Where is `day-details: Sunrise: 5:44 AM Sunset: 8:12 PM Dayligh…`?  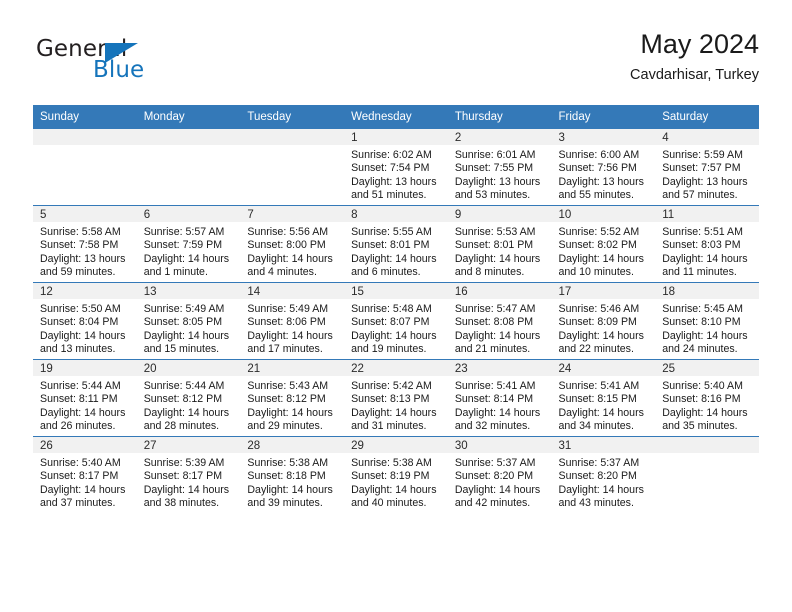 day-details: Sunrise: 5:44 AM Sunset: 8:12 PM Dayligh… is located at coordinates (189, 405).